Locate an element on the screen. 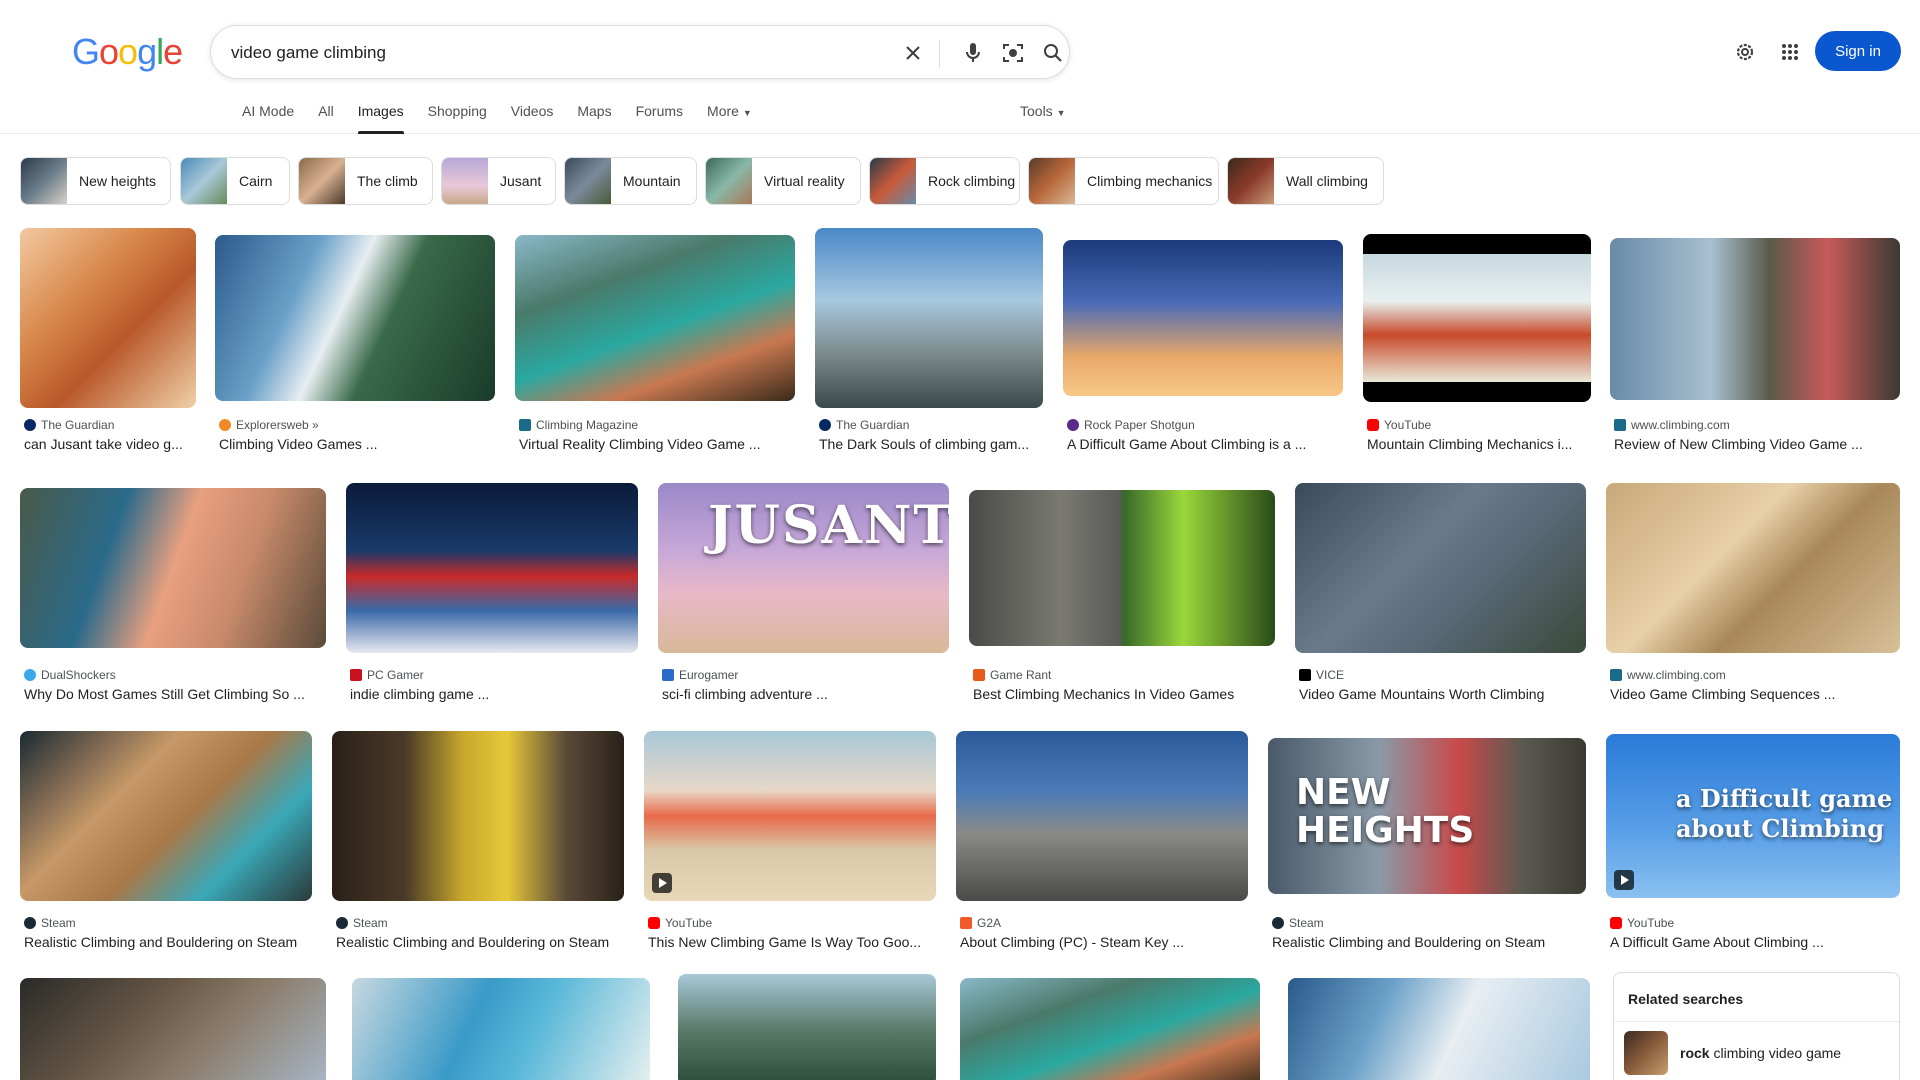 The height and width of the screenshot is (1080, 1920). search-icon is located at coordinates (1053, 53).